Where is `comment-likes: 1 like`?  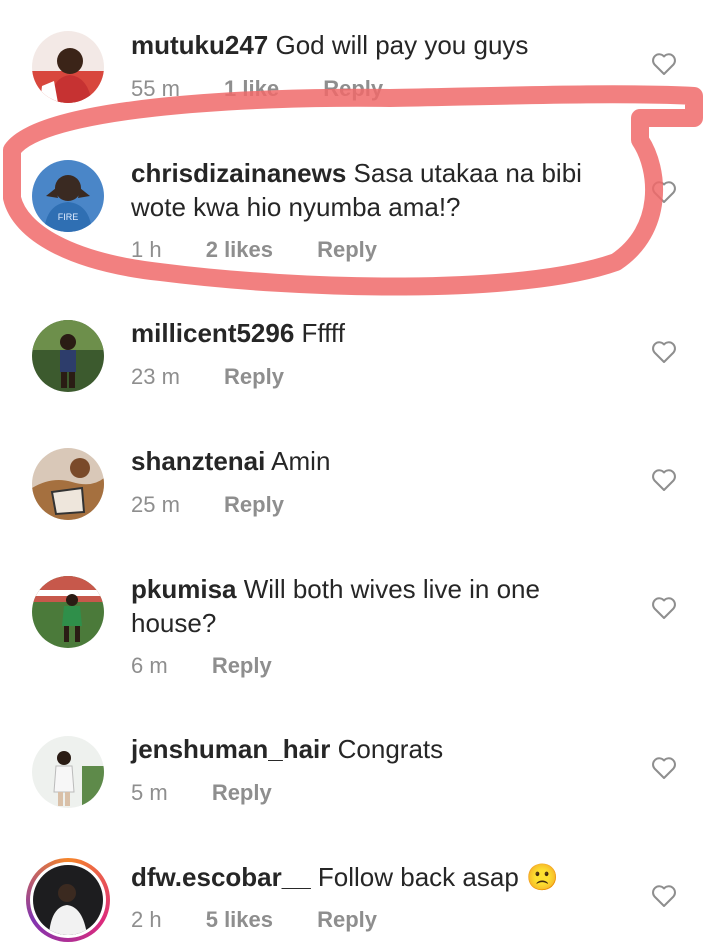
comment-likes: 1 like is located at coordinates (251, 89).